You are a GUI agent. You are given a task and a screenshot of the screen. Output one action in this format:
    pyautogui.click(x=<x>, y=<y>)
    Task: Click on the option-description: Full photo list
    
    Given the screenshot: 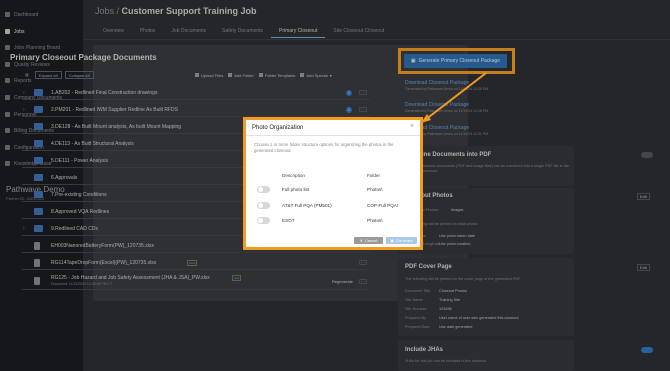 What is the action you would take?
    pyautogui.click(x=296, y=189)
    